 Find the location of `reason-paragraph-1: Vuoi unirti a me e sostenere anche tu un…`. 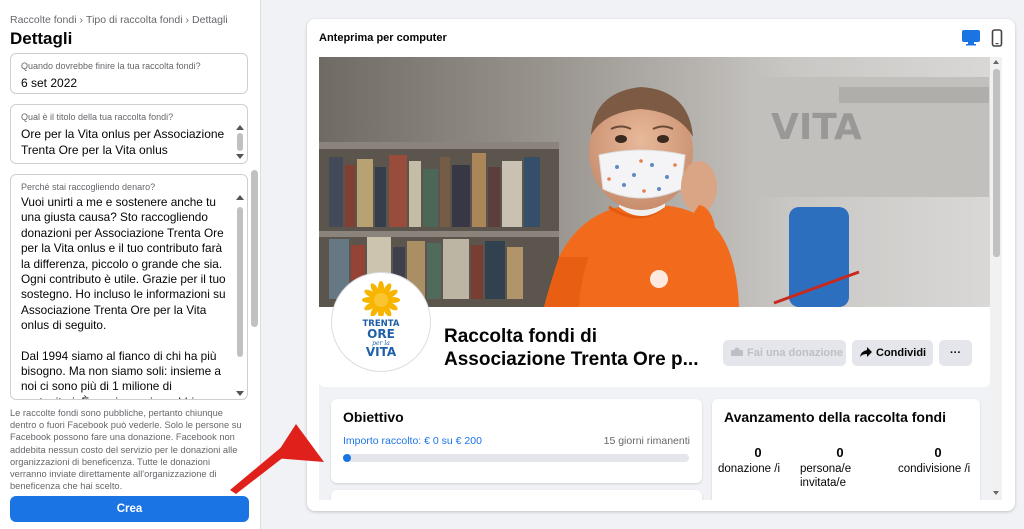

reason-paragraph-1: Vuoi unirti a me e sostenere anche tu un… is located at coordinates (123, 264).